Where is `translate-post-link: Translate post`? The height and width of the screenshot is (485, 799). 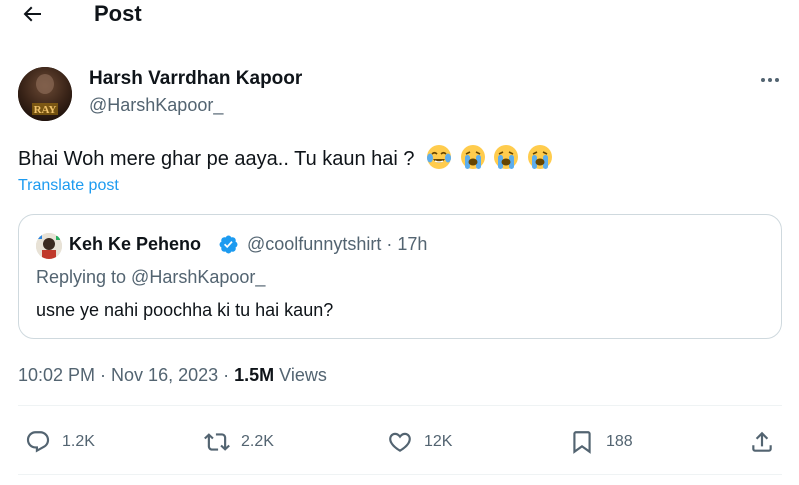 translate-post-link: Translate post is located at coordinates (68, 186).